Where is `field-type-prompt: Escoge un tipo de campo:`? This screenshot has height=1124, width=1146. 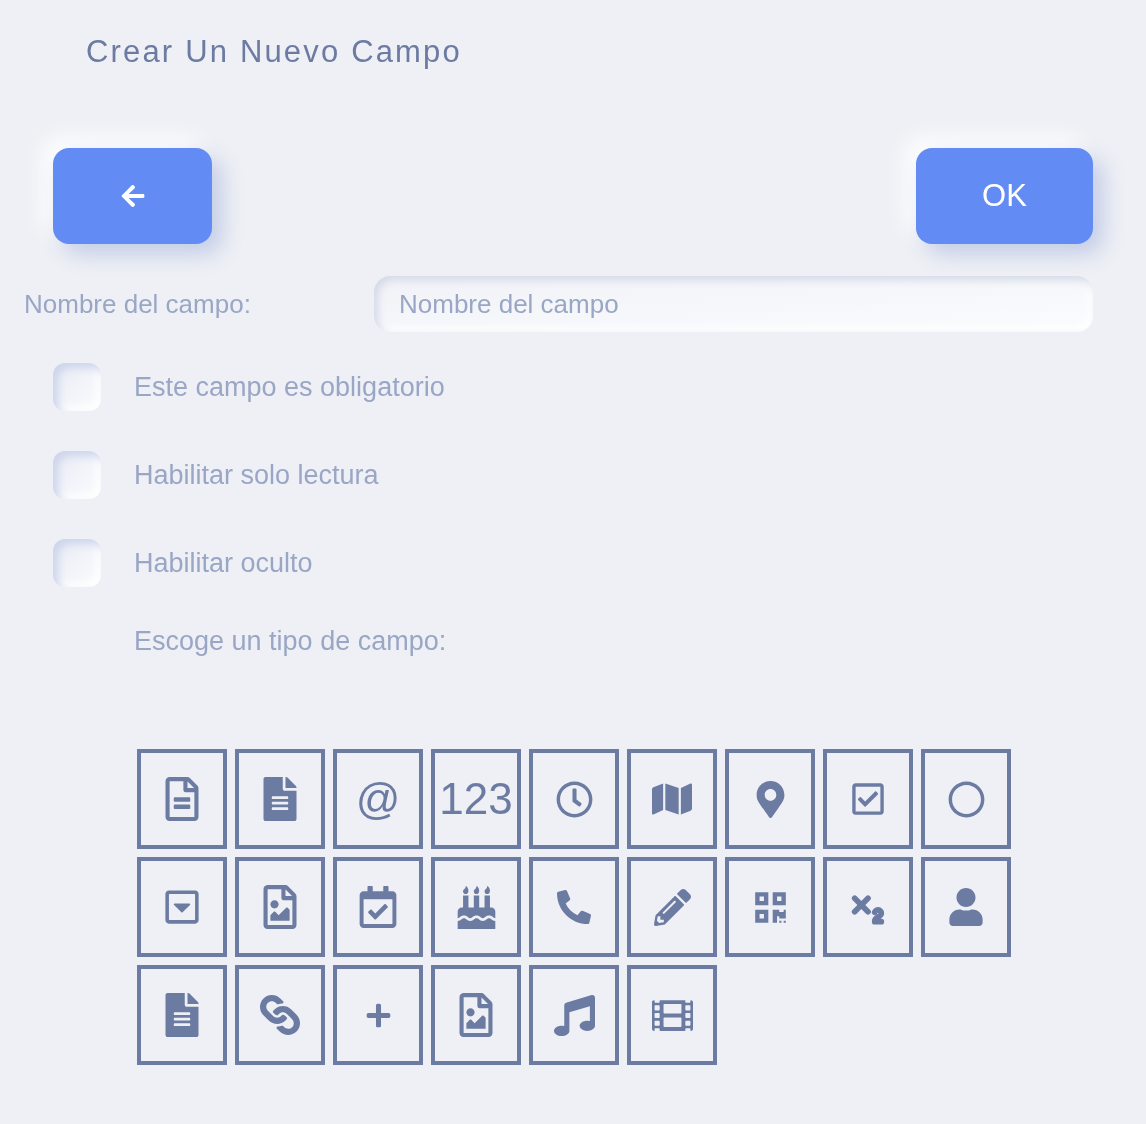 field-type-prompt: Escoge un tipo de campo: is located at coordinates (290, 641).